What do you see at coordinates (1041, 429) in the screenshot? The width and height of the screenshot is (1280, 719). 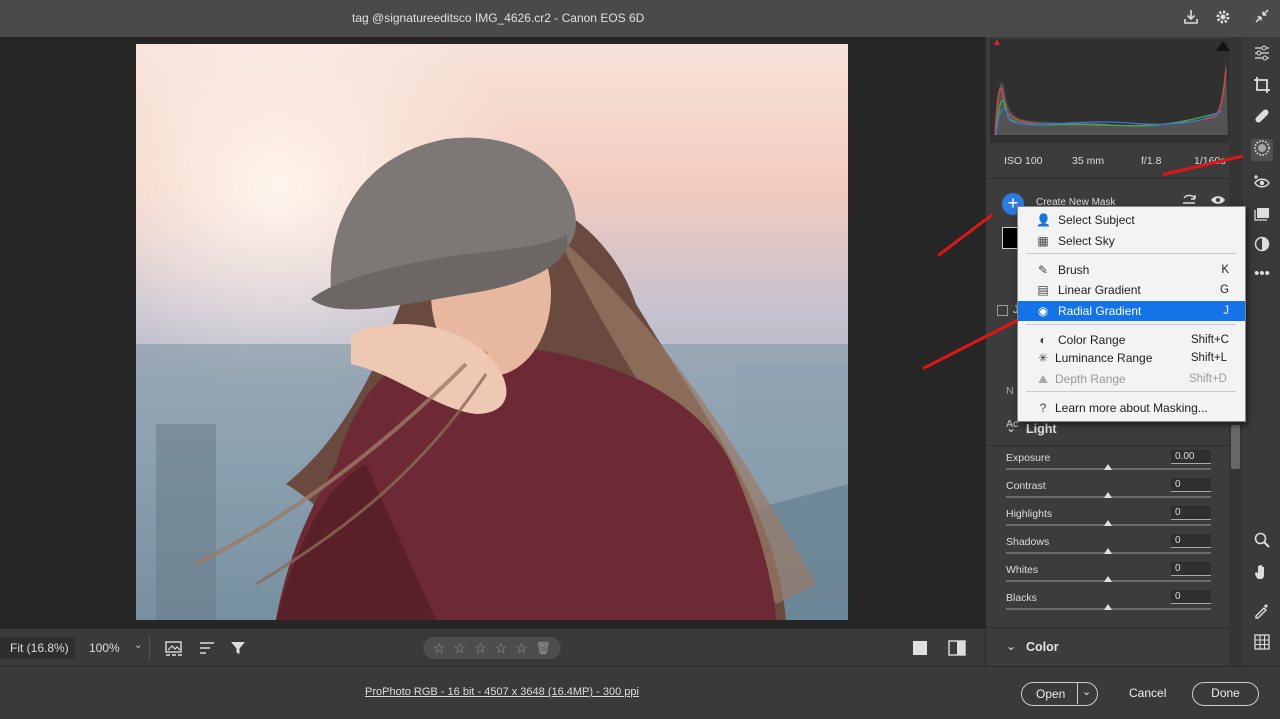 I see `light-section-title: Light` at bounding box center [1041, 429].